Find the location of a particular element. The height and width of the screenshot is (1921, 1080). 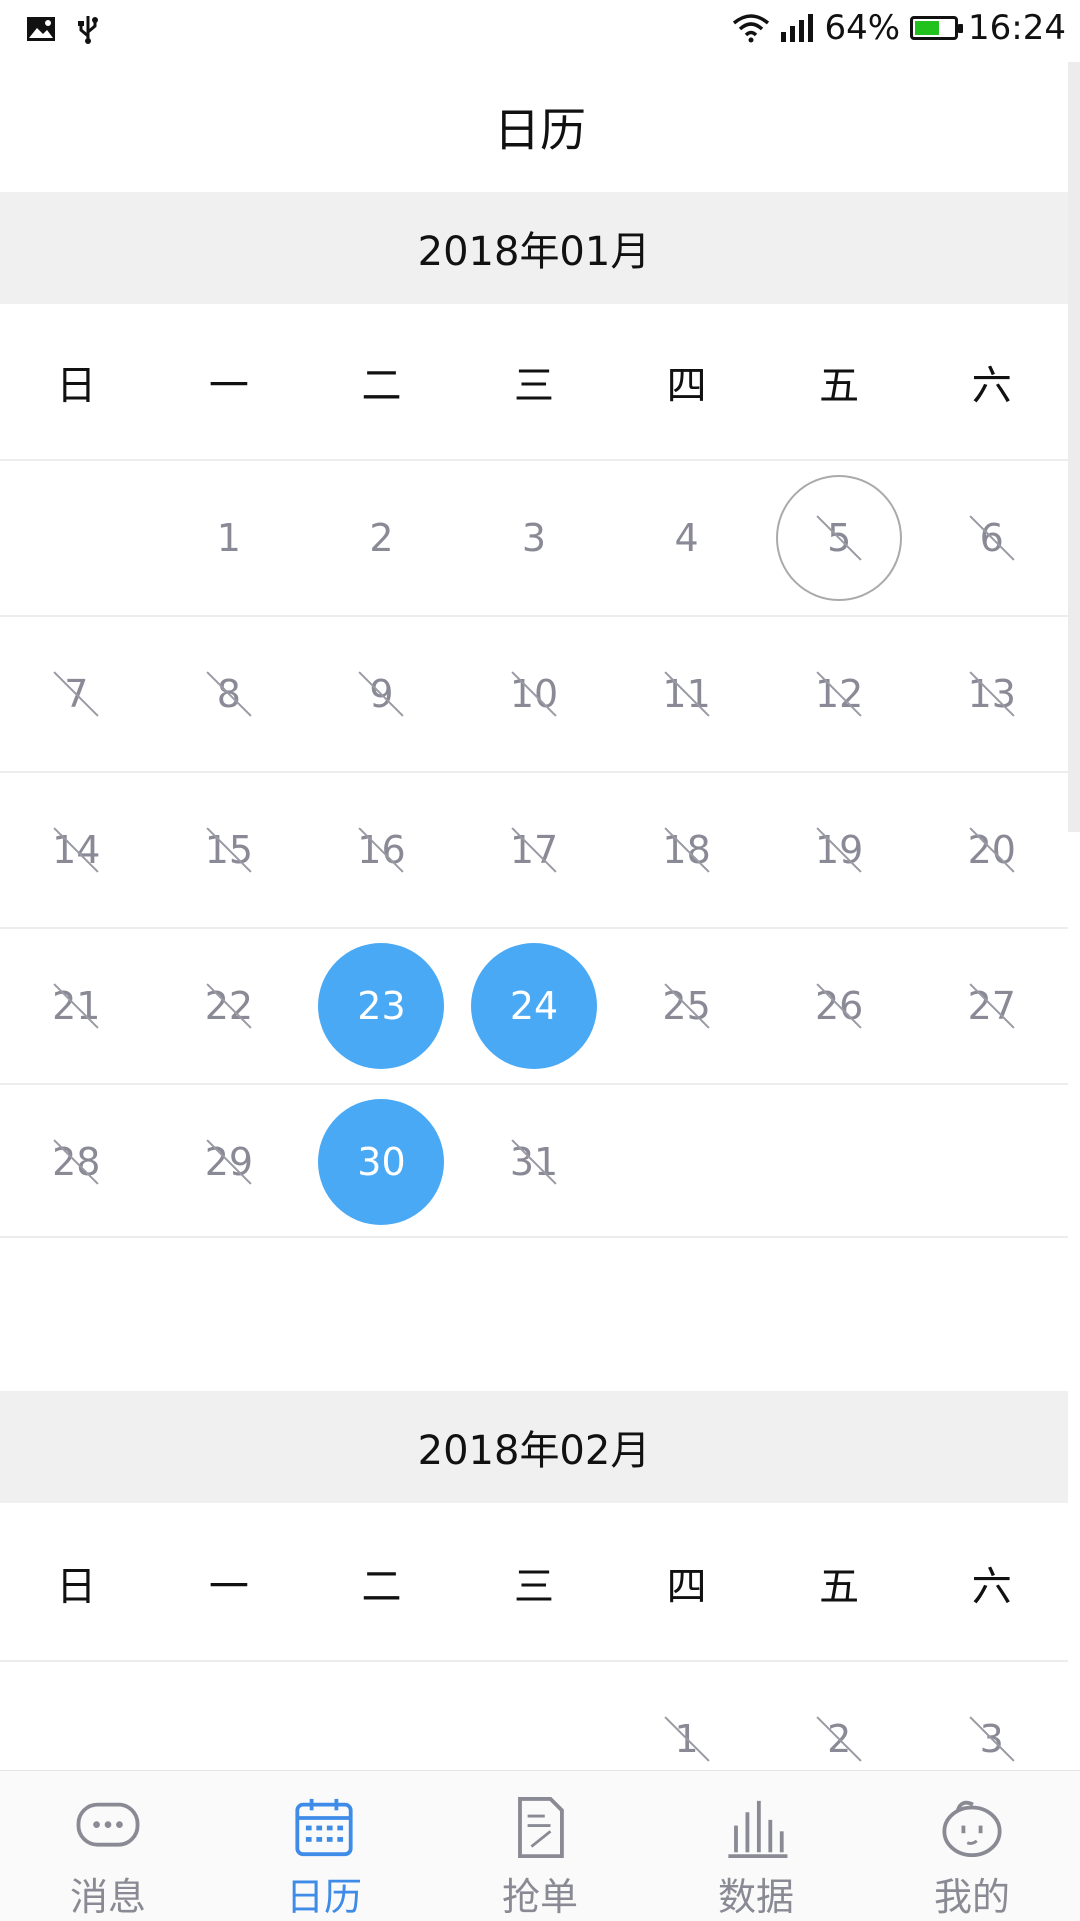

scrollbar is located at coordinates (1074, 447).